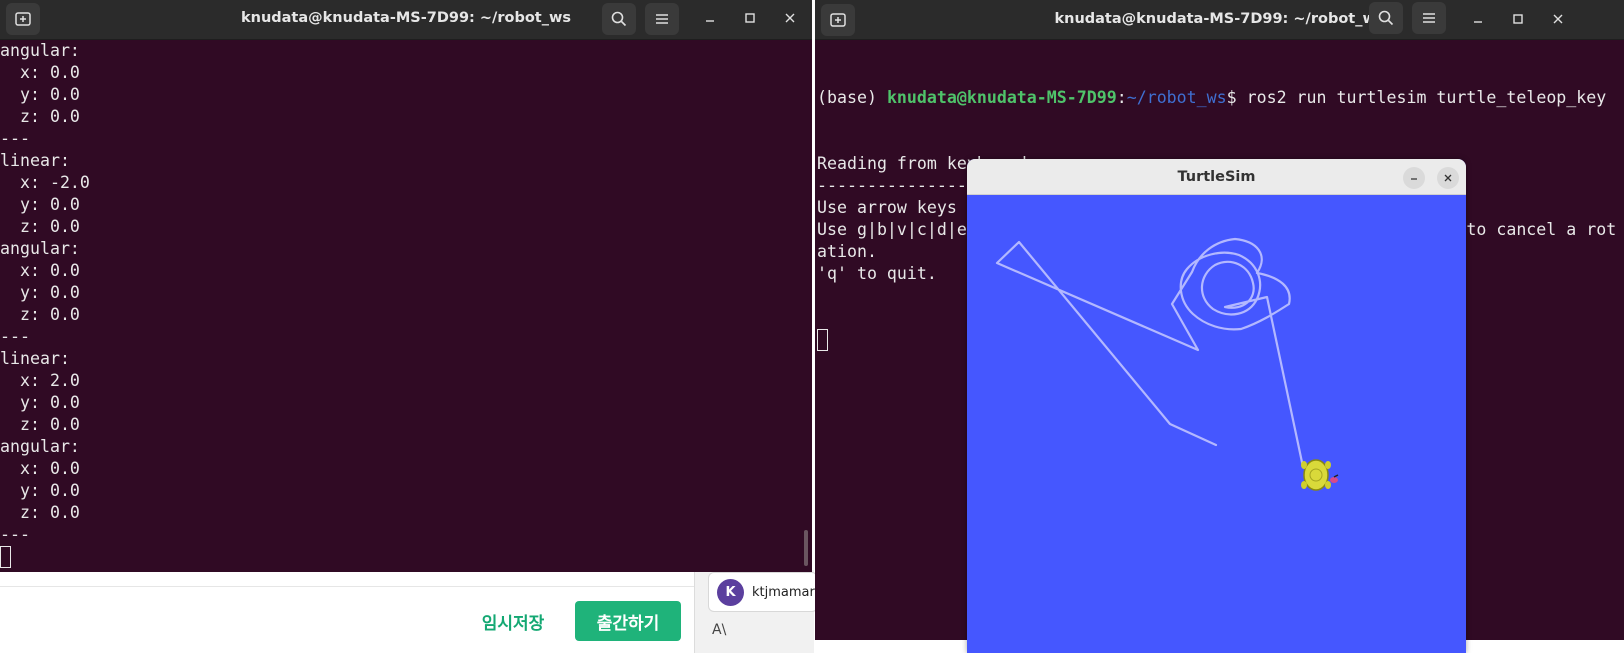 The height and width of the screenshot is (653, 1624). I want to click on publish-button: 출간하기, so click(628, 621).